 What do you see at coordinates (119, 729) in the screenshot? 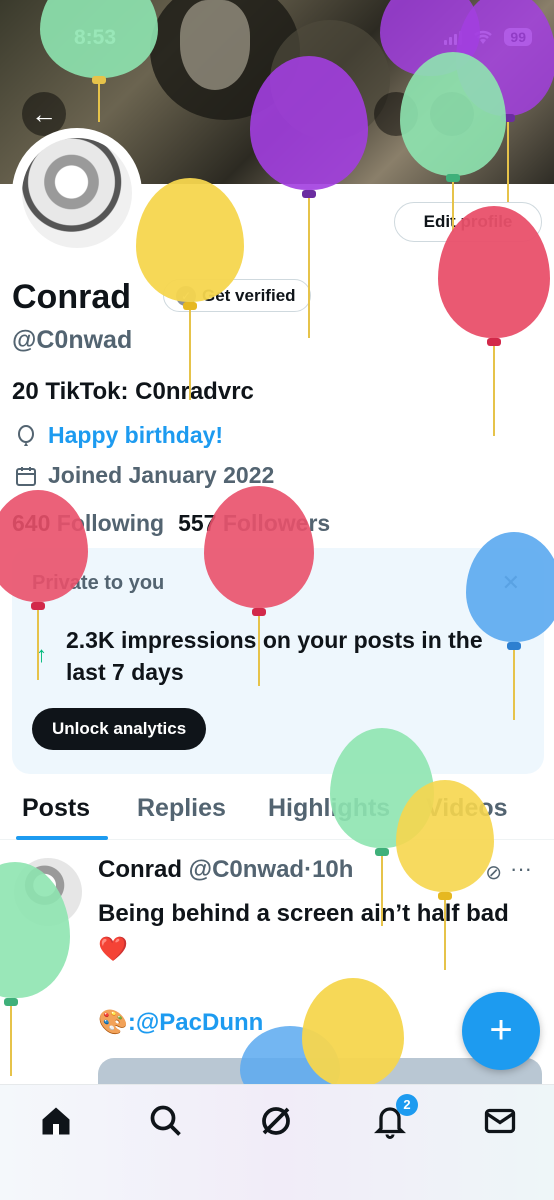
I see `unlock-analytics-button: Unlock analytics` at bounding box center [119, 729].